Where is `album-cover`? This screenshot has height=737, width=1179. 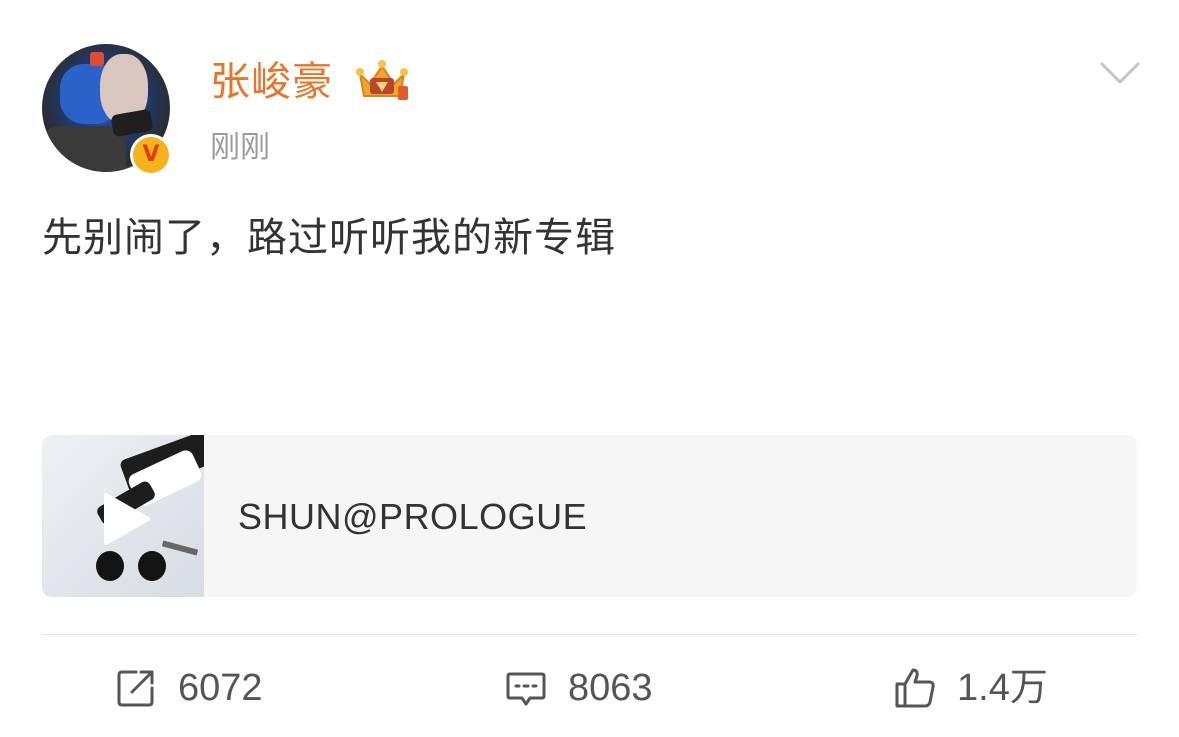
album-cover is located at coordinates (123, 516).